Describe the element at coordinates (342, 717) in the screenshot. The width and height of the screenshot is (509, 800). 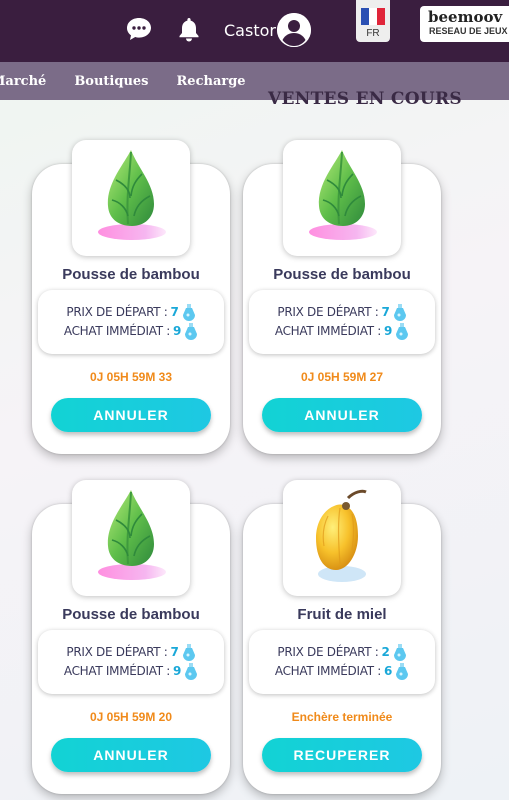
I see `auction-status: Enchère terminée` at that location.